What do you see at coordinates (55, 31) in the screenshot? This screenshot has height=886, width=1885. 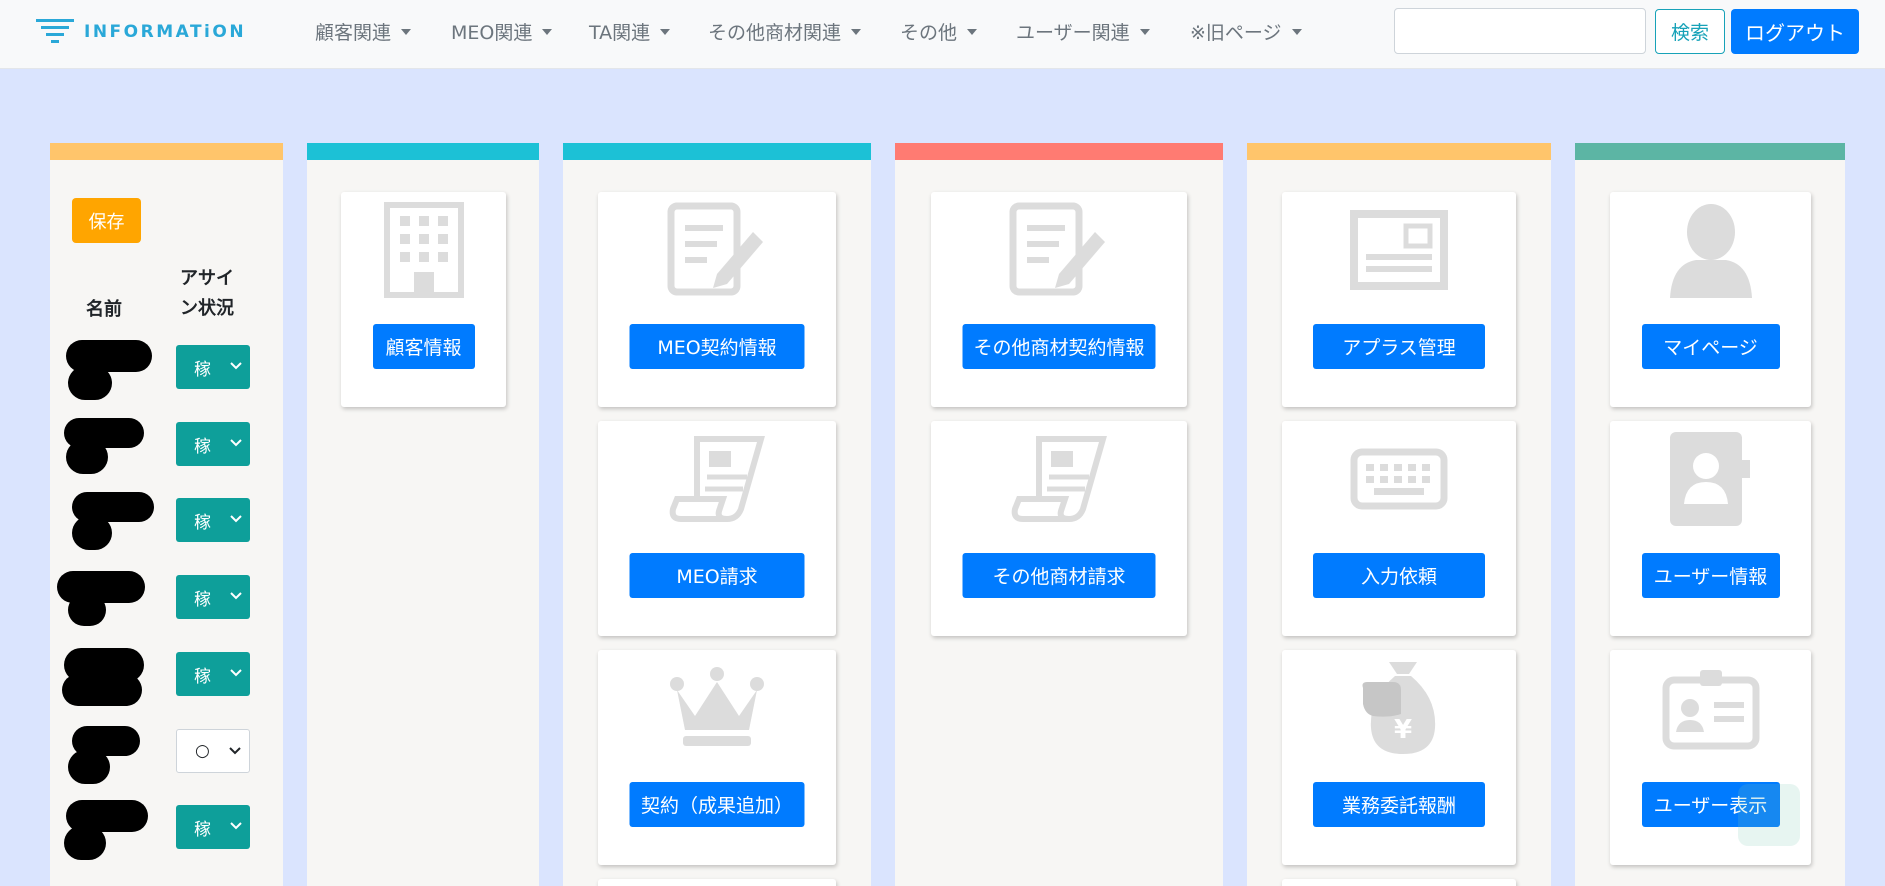 I see `logo-filter-icon` at bounding box center [55, 31].